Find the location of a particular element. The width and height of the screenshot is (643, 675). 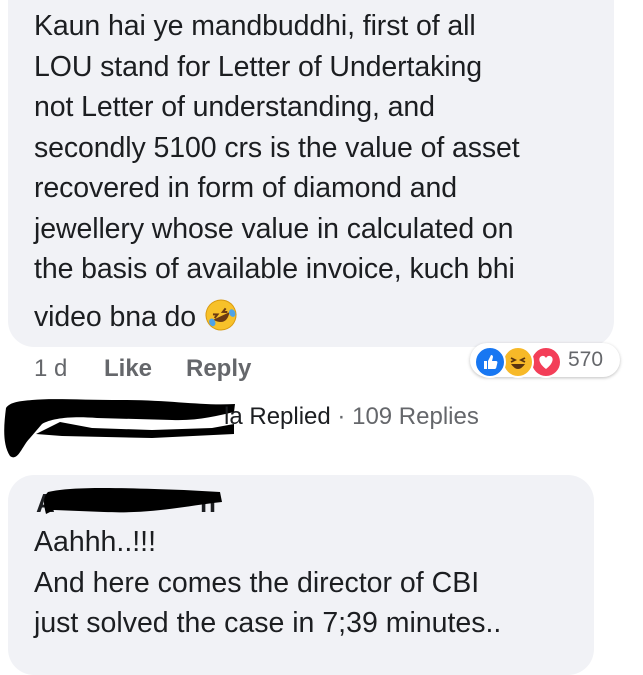

replier-name-fragment: la is located at coordinates (233, 416).